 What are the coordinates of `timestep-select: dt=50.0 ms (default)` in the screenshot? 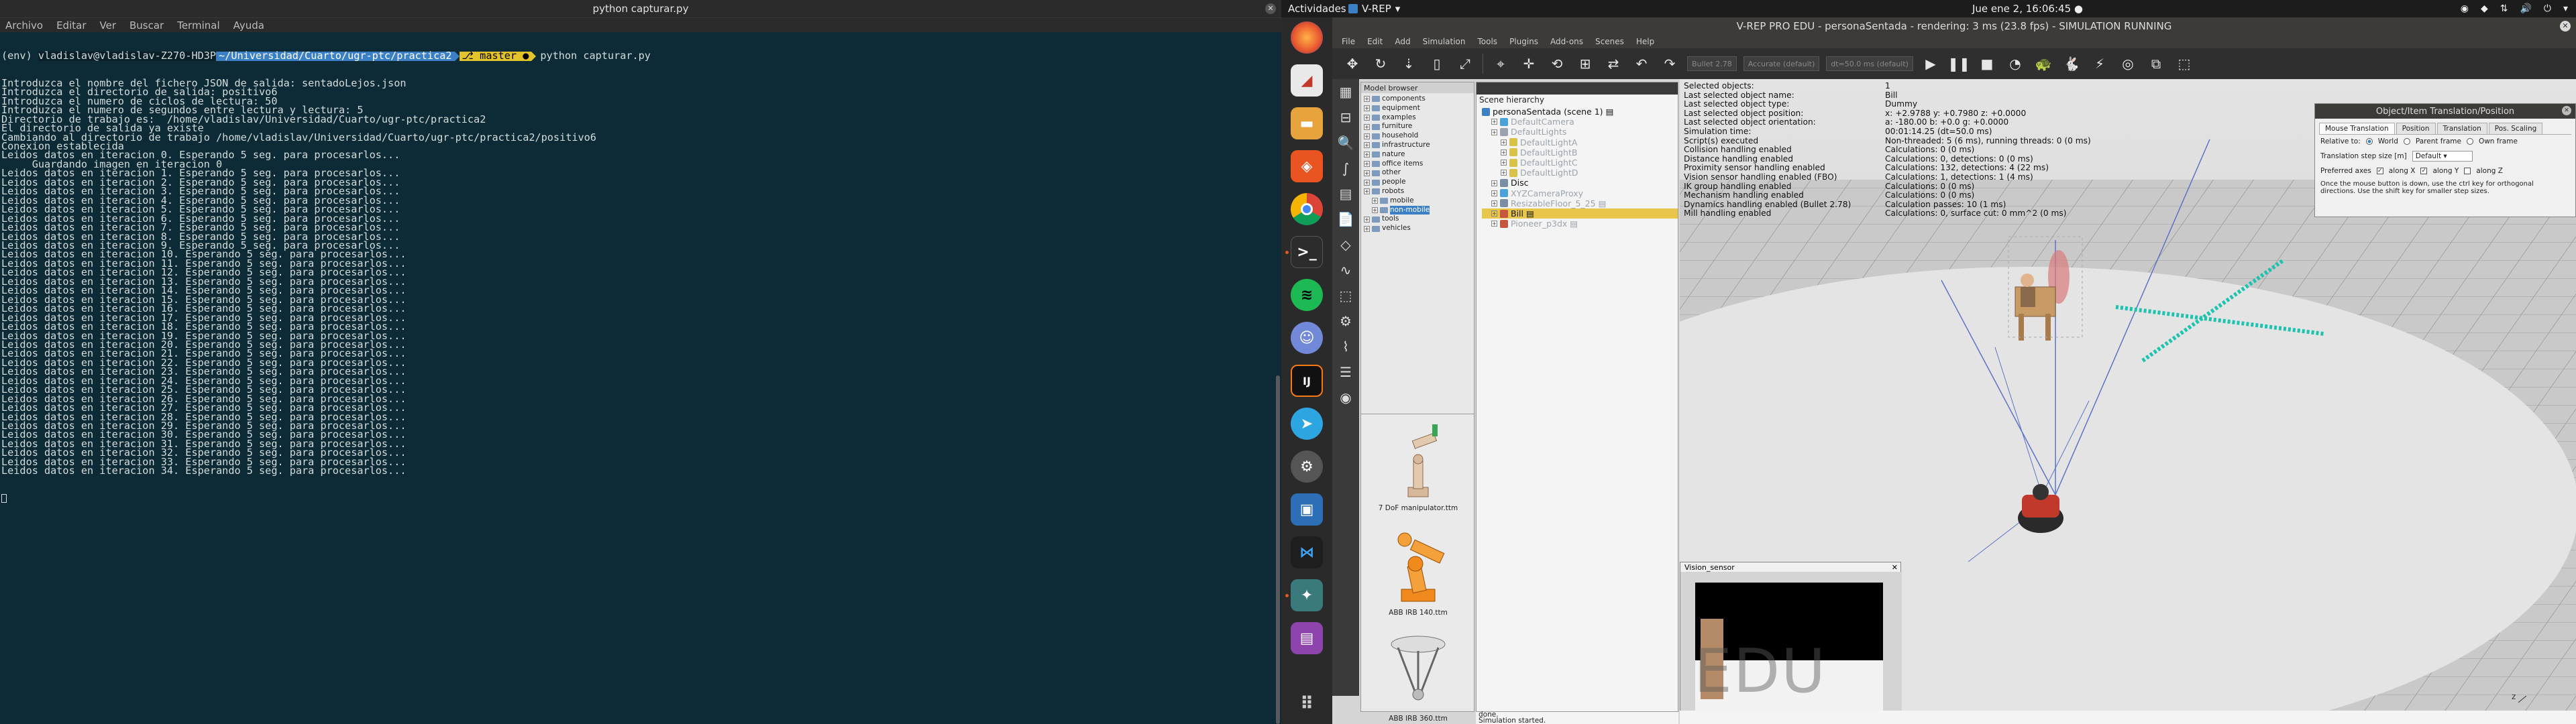 It's located at (1869, 63).